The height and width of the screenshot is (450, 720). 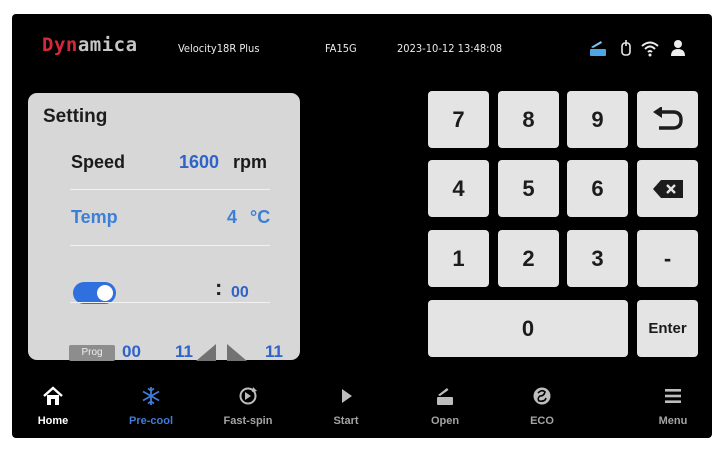 What do you see at coordinates (75, 116) in the screenshot?
I see `panel-title: Setting` at bounding box center [75, 116].